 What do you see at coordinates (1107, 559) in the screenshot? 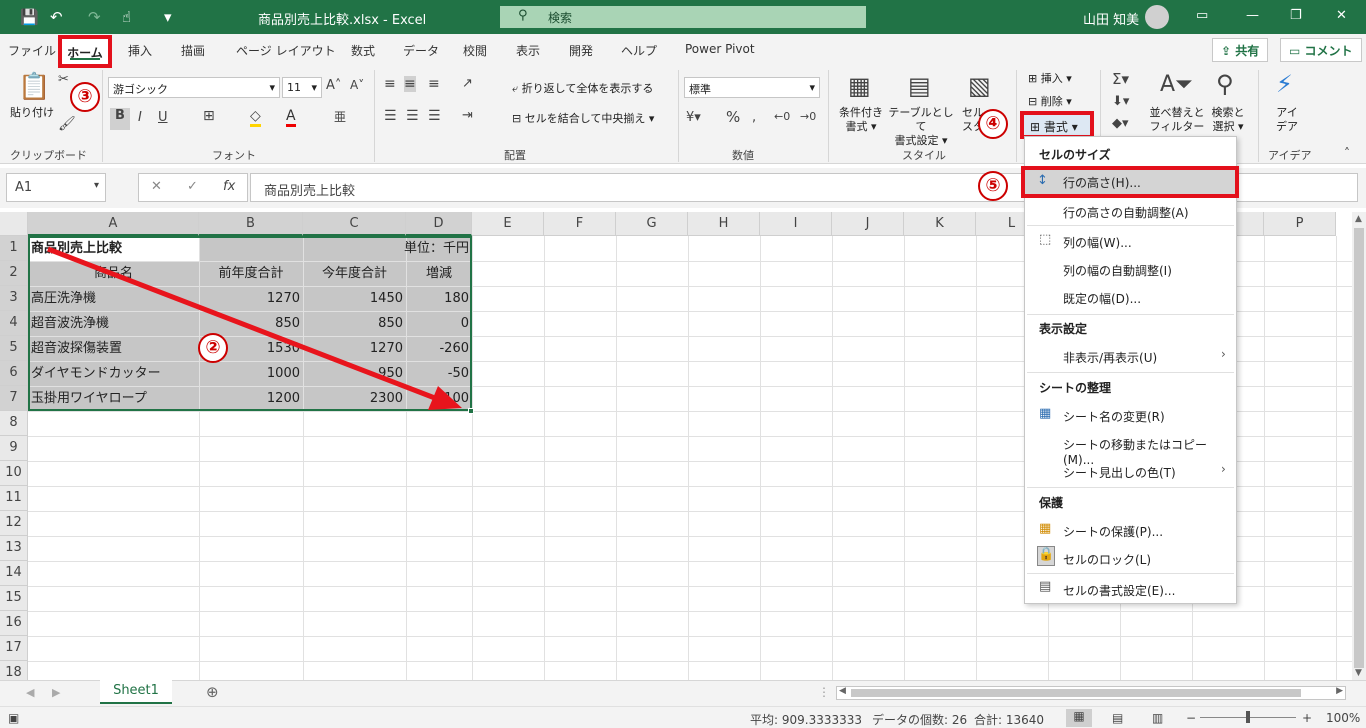
I see `menu-item-lock-cell: セルのロック(L)` at bounding box center [1107, 559].